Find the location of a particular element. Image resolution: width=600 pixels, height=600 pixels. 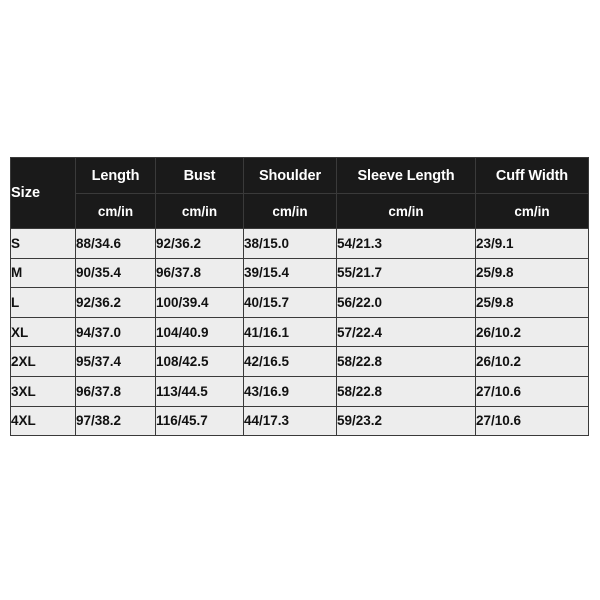

column-header-sleeve-length: Sleeve Length is located at coordinates (406, 175).